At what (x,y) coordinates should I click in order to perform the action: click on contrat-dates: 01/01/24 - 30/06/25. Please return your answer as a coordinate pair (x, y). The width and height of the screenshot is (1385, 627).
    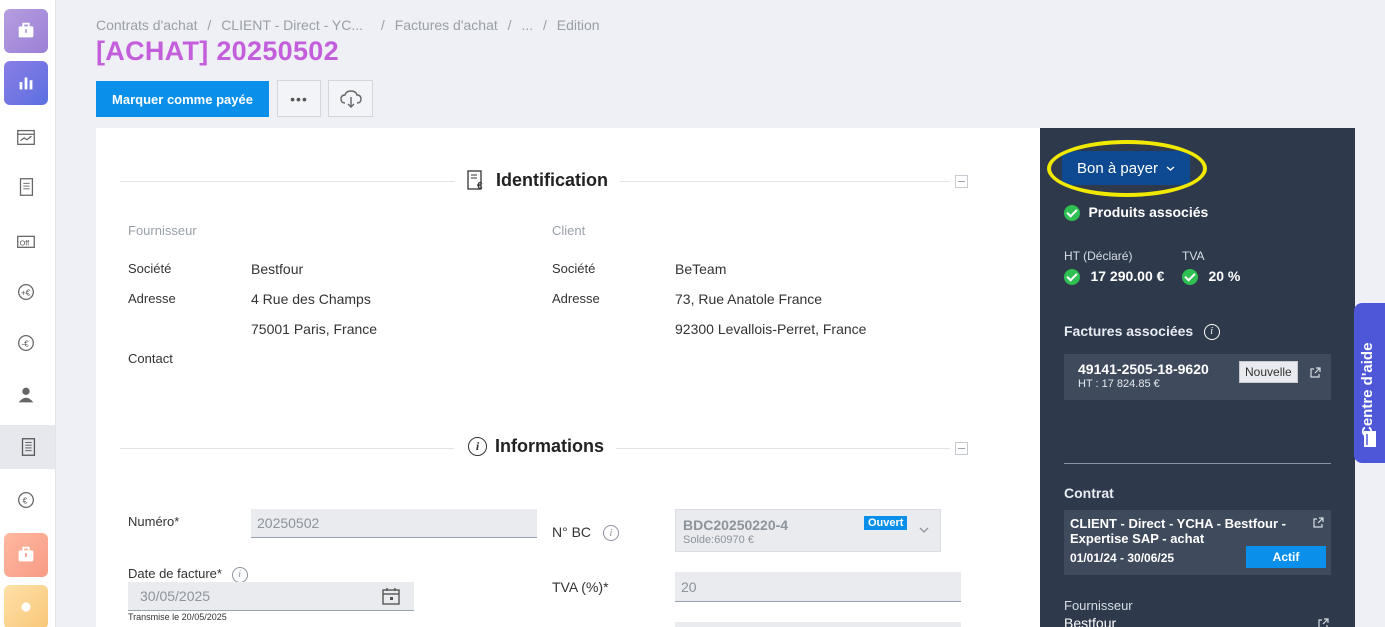
    Looking at the image, I should click on (1122, 558).